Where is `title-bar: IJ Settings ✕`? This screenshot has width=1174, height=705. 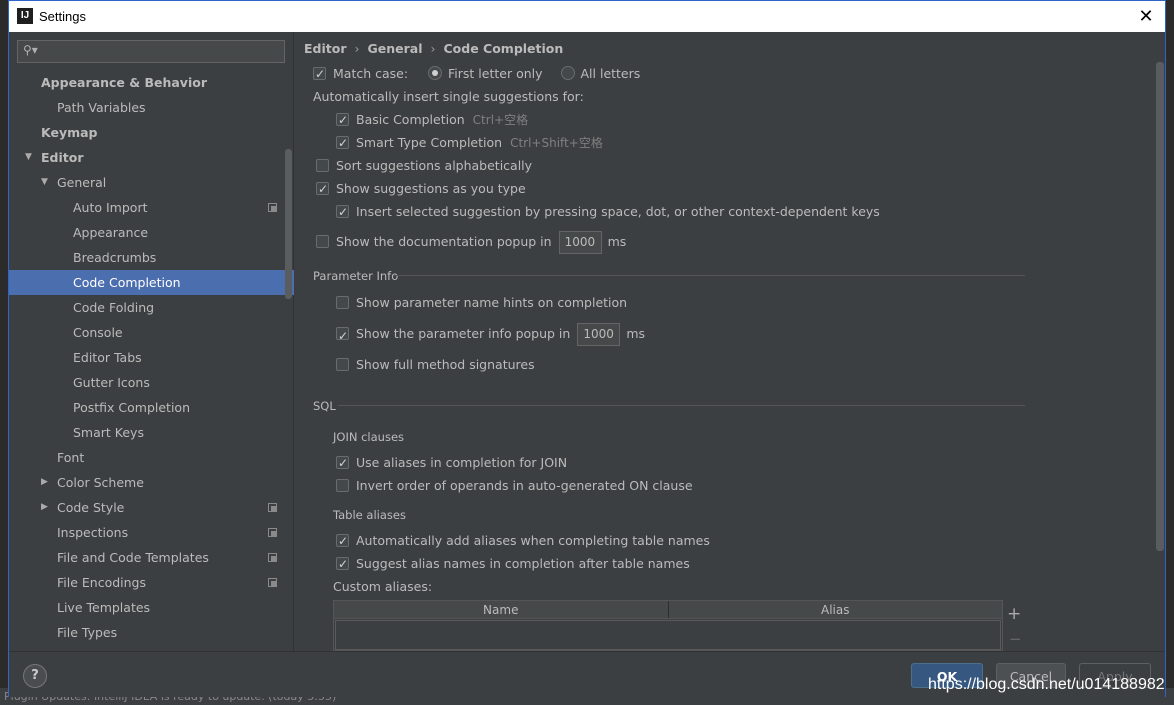 title-bar: IJ Settings ✕ is located at coordinates (587, 16).